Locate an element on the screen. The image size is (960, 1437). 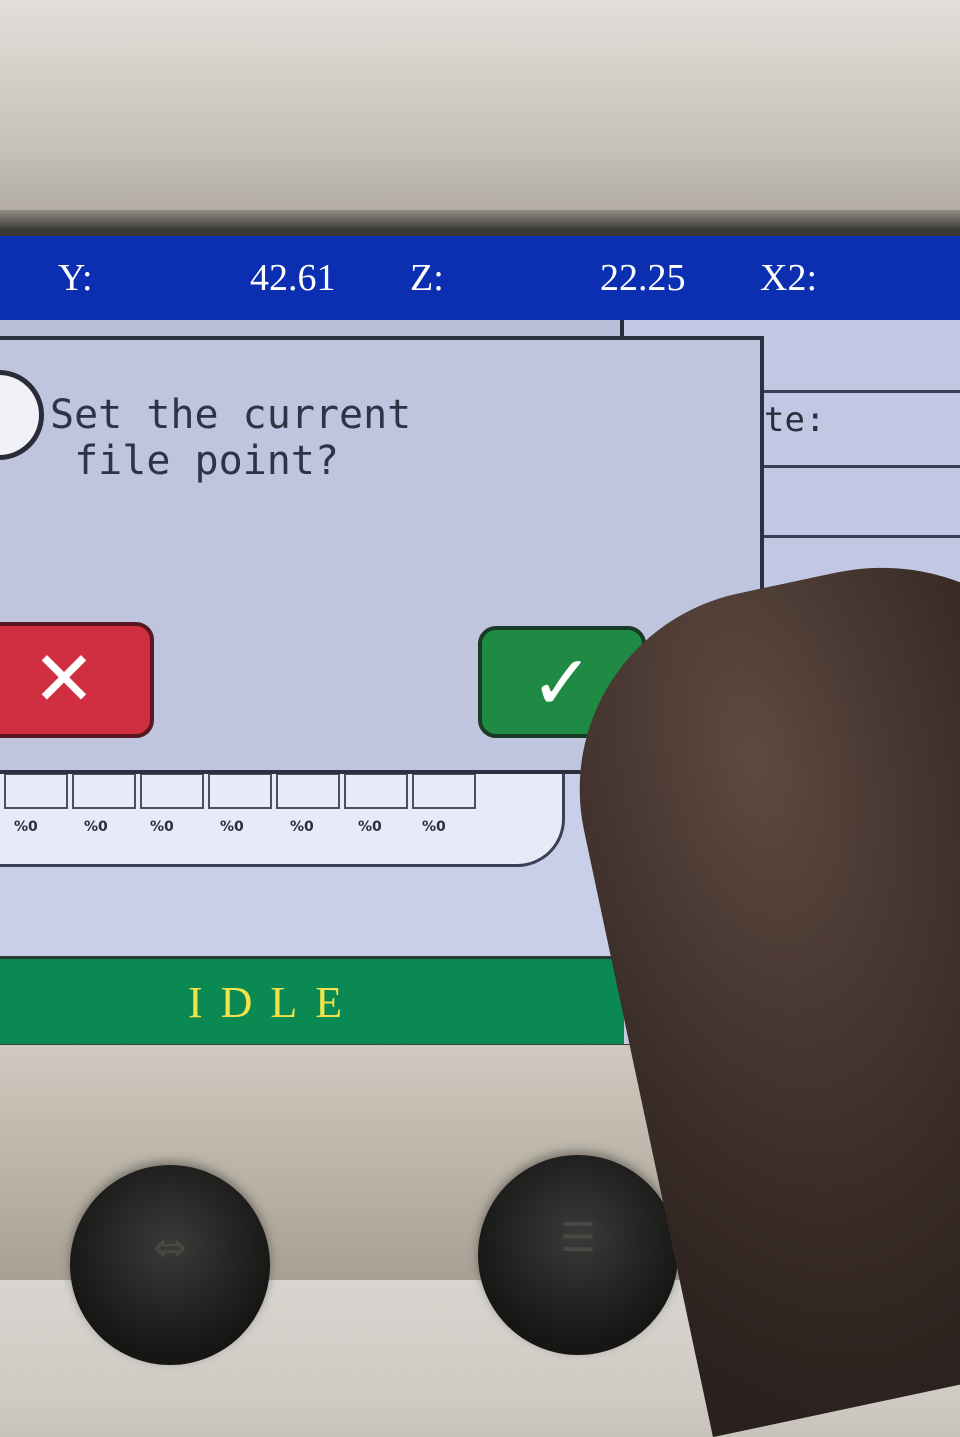
z-axis-value: 22.25 is located at coordinates (643, 278).